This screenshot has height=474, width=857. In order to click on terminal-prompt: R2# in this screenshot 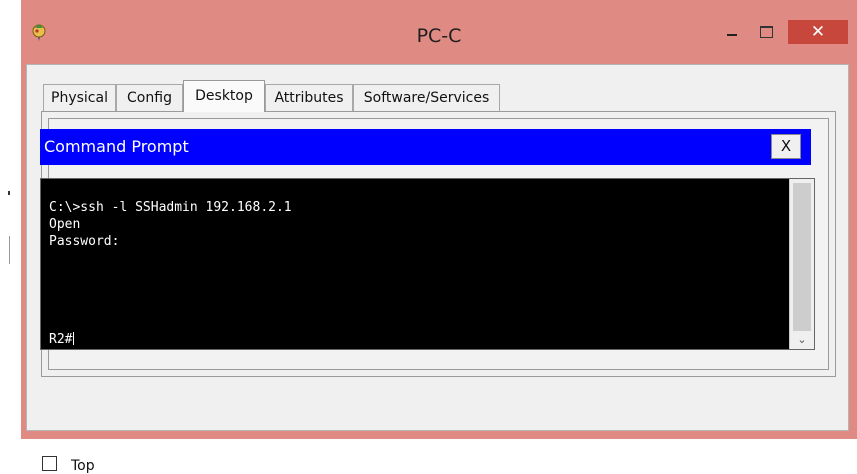, I will do `click(61, 339)`.